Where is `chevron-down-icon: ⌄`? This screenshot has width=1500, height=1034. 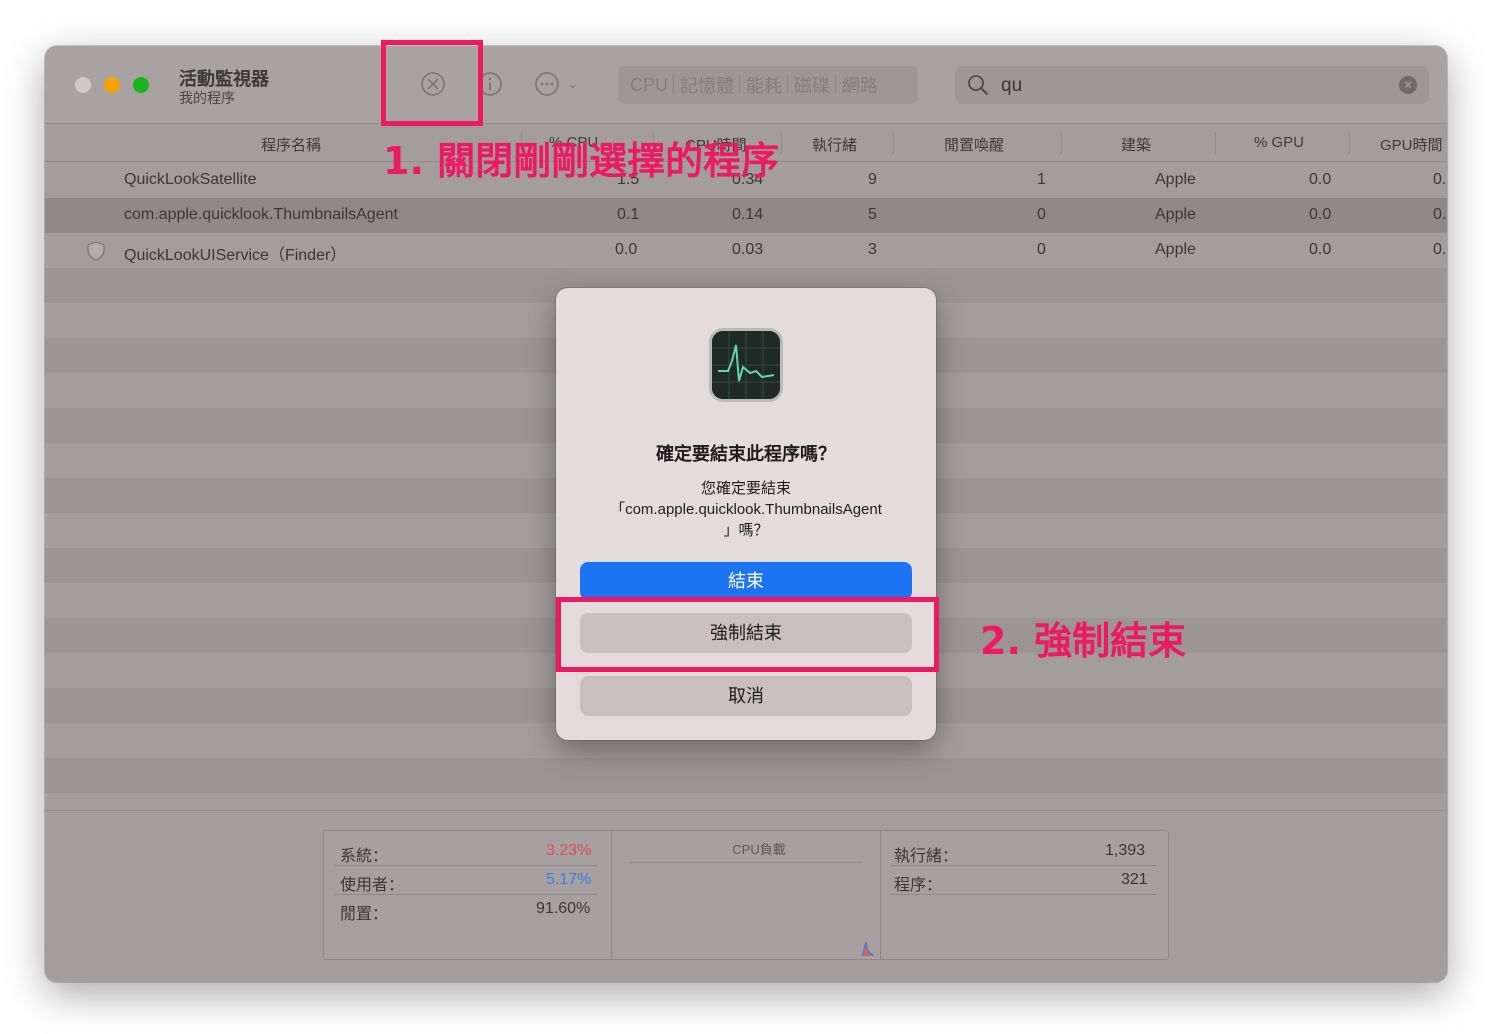
chevron-down-icon: ⌄ is located at coordinates (572, 84).